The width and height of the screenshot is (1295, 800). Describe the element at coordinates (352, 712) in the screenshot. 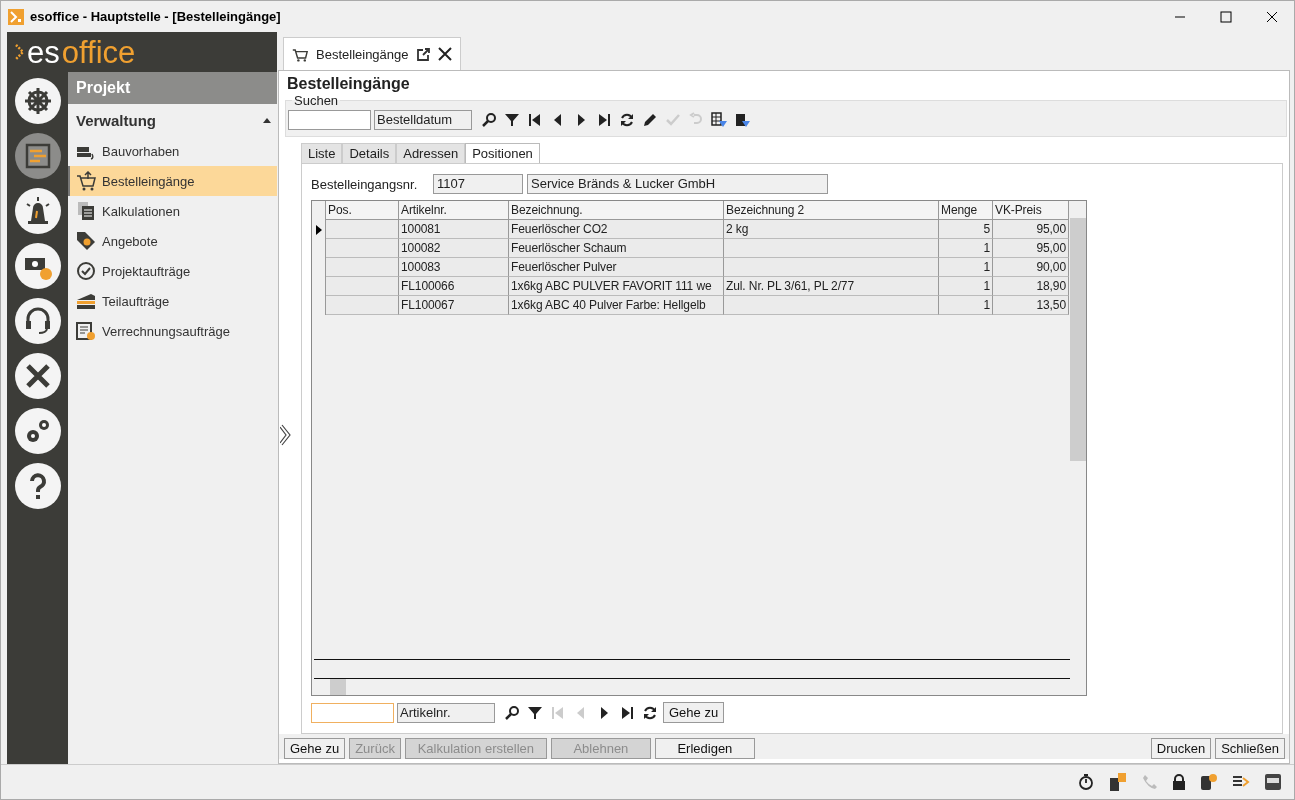

I see `grid-search-field` at that location.